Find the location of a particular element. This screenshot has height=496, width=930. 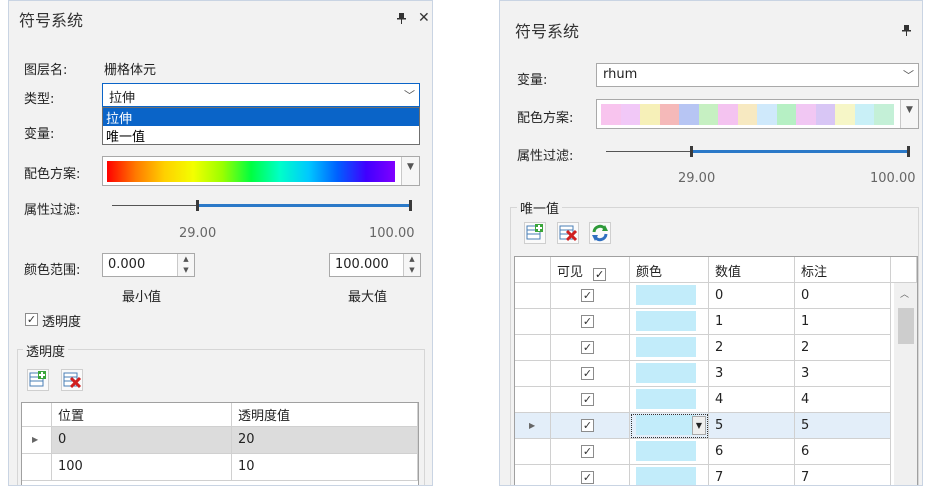

type-option-stretch: 拉伸 is located at coordinates (261, 117).